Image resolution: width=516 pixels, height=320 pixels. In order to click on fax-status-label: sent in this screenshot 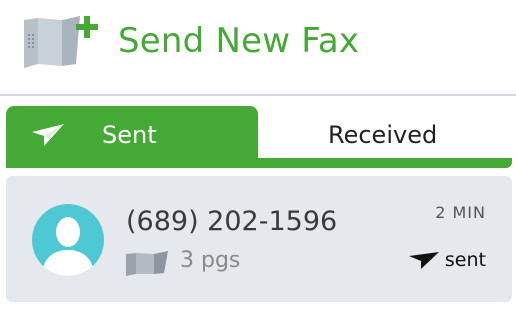, I will do `click(465, 260)`.